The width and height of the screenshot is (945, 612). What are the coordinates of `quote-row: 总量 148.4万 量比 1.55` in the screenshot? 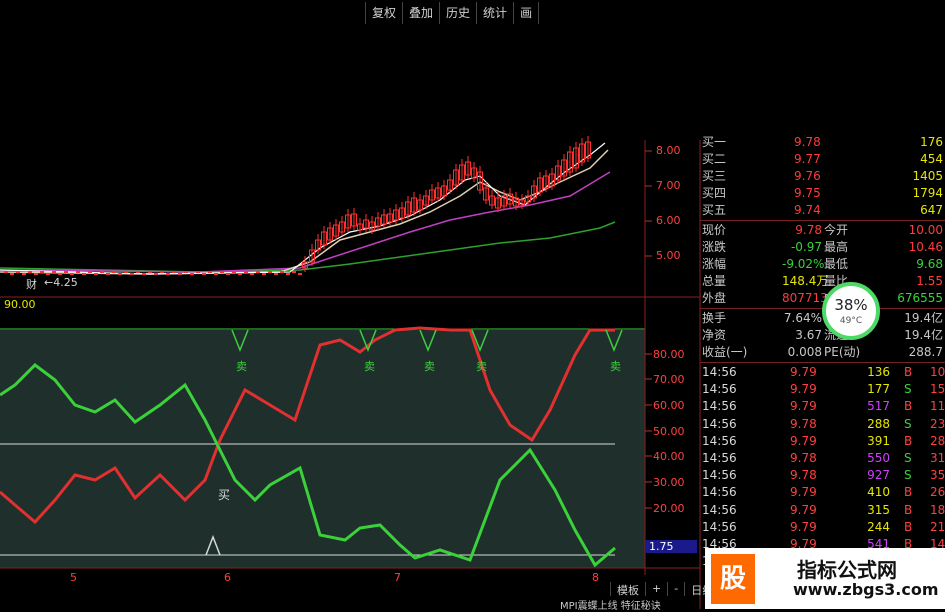 It's located at (822, 281).